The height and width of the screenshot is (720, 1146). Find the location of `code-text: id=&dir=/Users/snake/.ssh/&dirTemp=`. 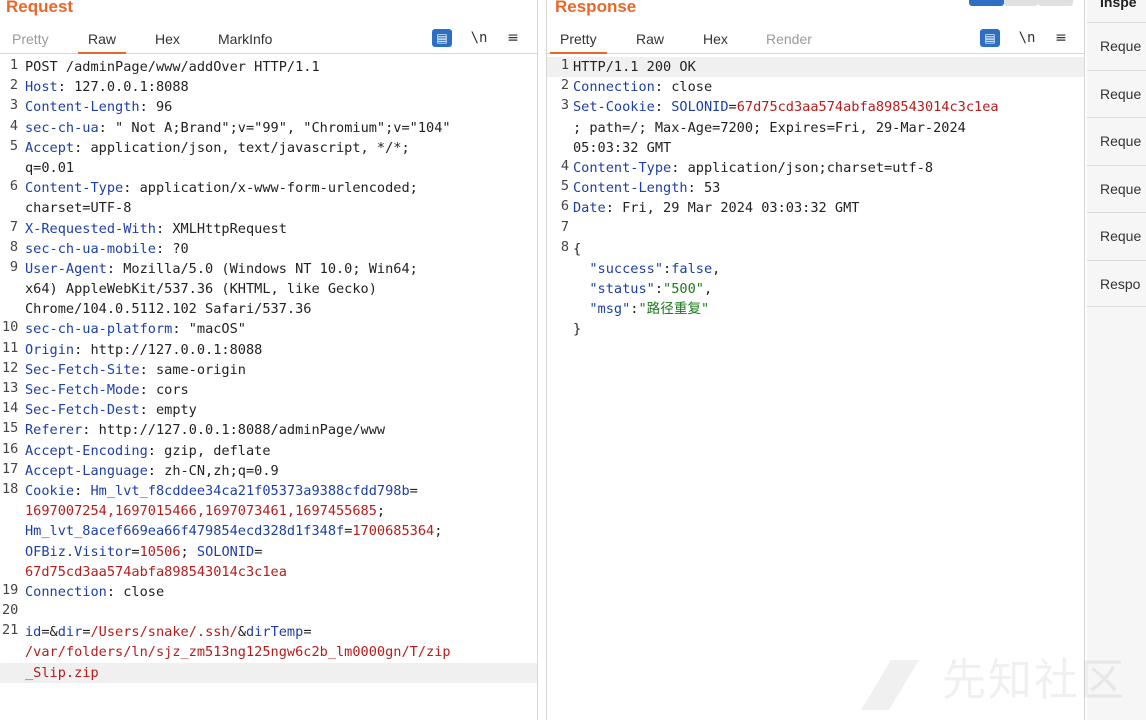

code-text: id=&dir=/Users/snake/.ssh/&dirTemp= is located at coordinates (268, 632).